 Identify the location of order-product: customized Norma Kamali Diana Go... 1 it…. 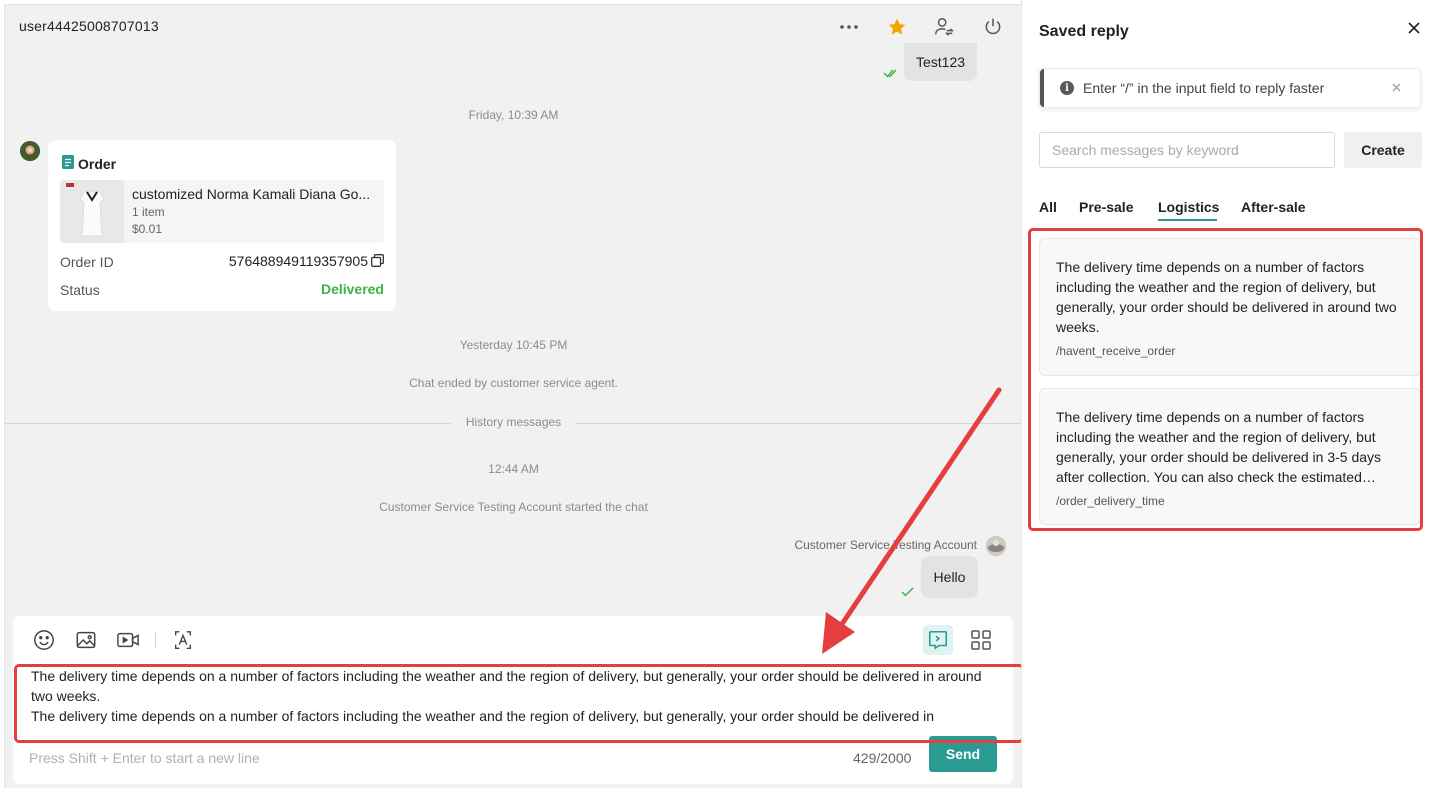
(222, 211).